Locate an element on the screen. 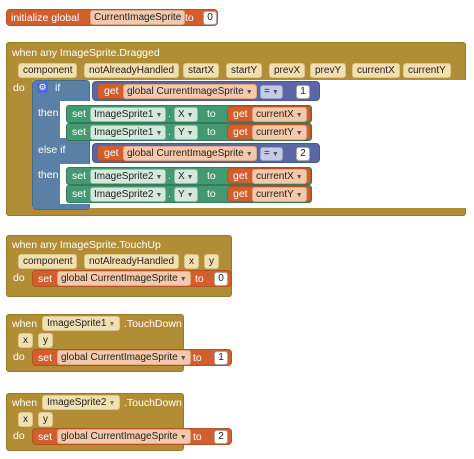  equals-dropdown-1: = ▼ is located at coordinates (271, 92).